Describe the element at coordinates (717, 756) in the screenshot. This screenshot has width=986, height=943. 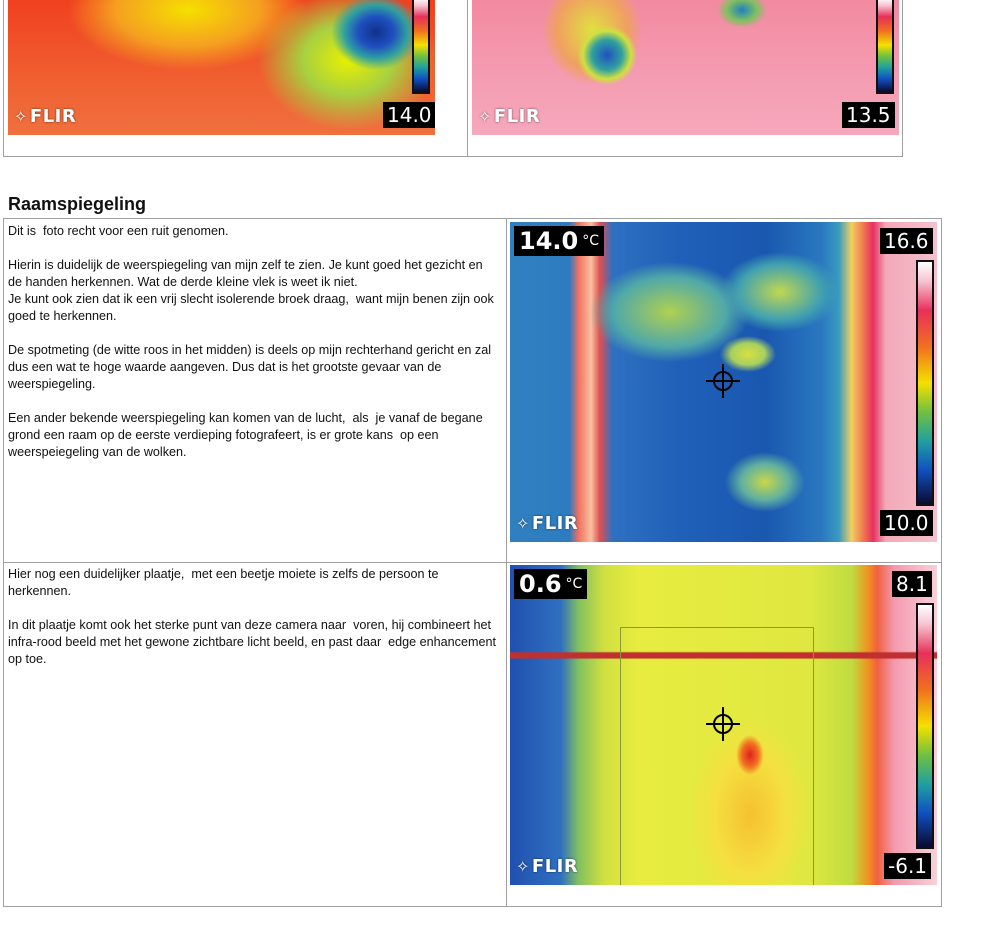
I see `door-frame-outline` at that location.